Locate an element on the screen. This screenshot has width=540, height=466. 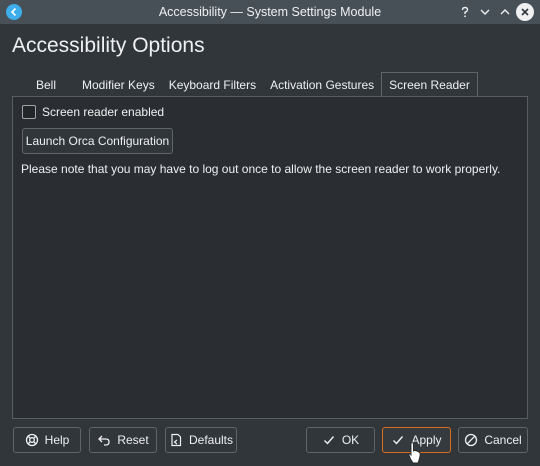
ok-button: OK is located at coordinates (340, 440).